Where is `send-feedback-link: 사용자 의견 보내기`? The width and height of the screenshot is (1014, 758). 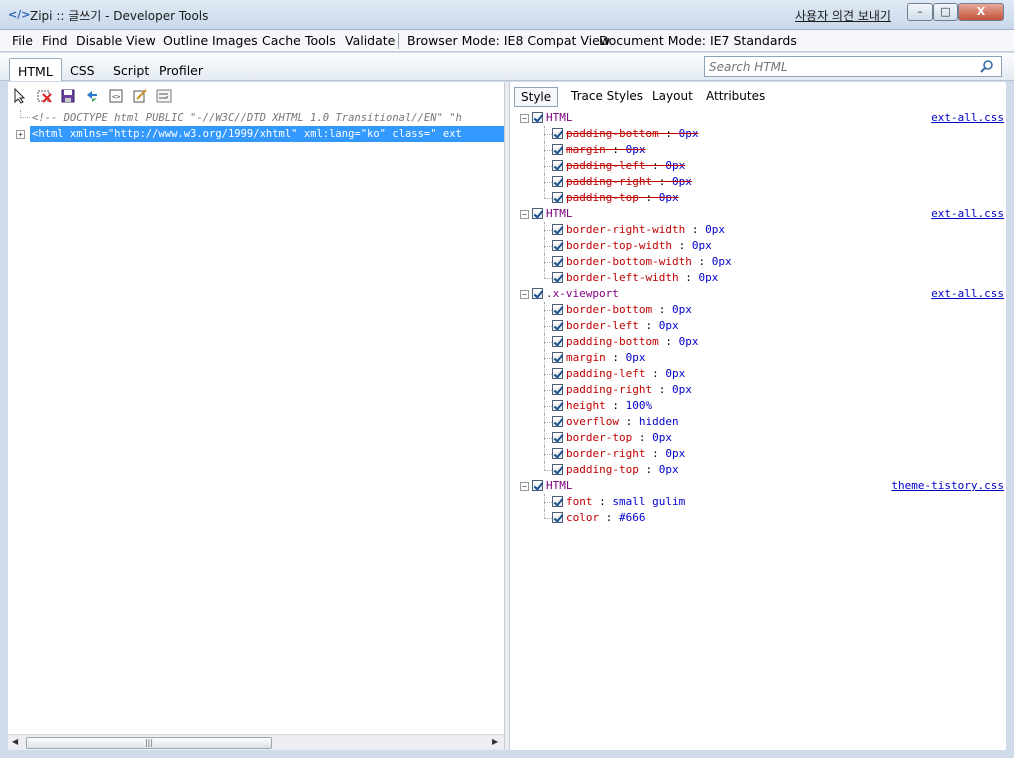 send-feedback-link: 사용자 의견 보내기 is located at coordinates (843, 15).